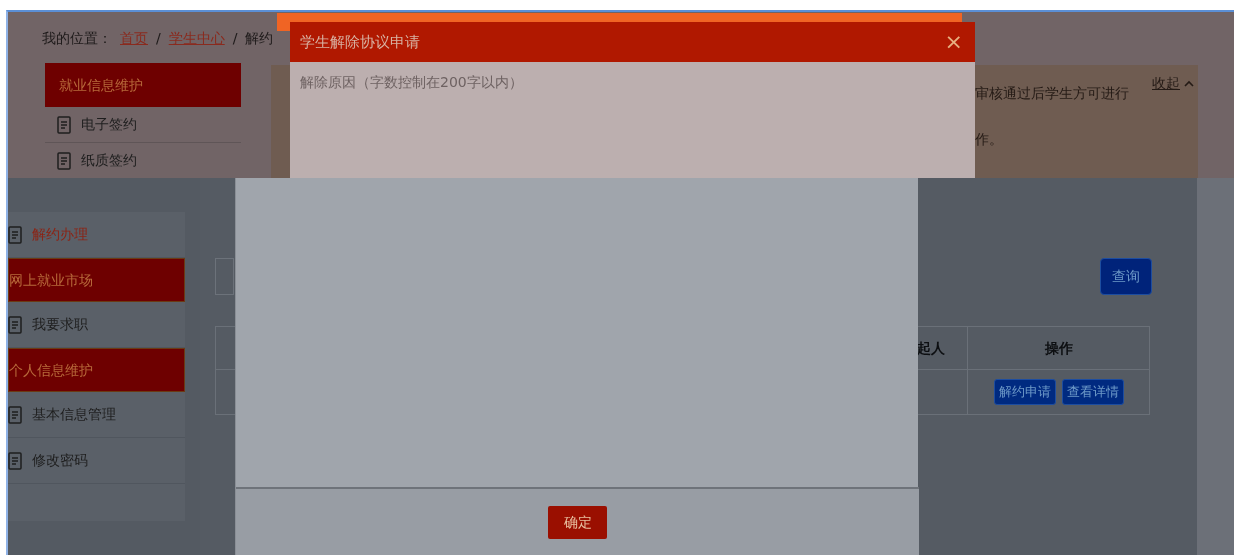 The width and height of the screenshot is (1234, 555). Describe the element at coordinates (96, 461) in the screenshot. I see `menu-item: 修改密码` at that location.